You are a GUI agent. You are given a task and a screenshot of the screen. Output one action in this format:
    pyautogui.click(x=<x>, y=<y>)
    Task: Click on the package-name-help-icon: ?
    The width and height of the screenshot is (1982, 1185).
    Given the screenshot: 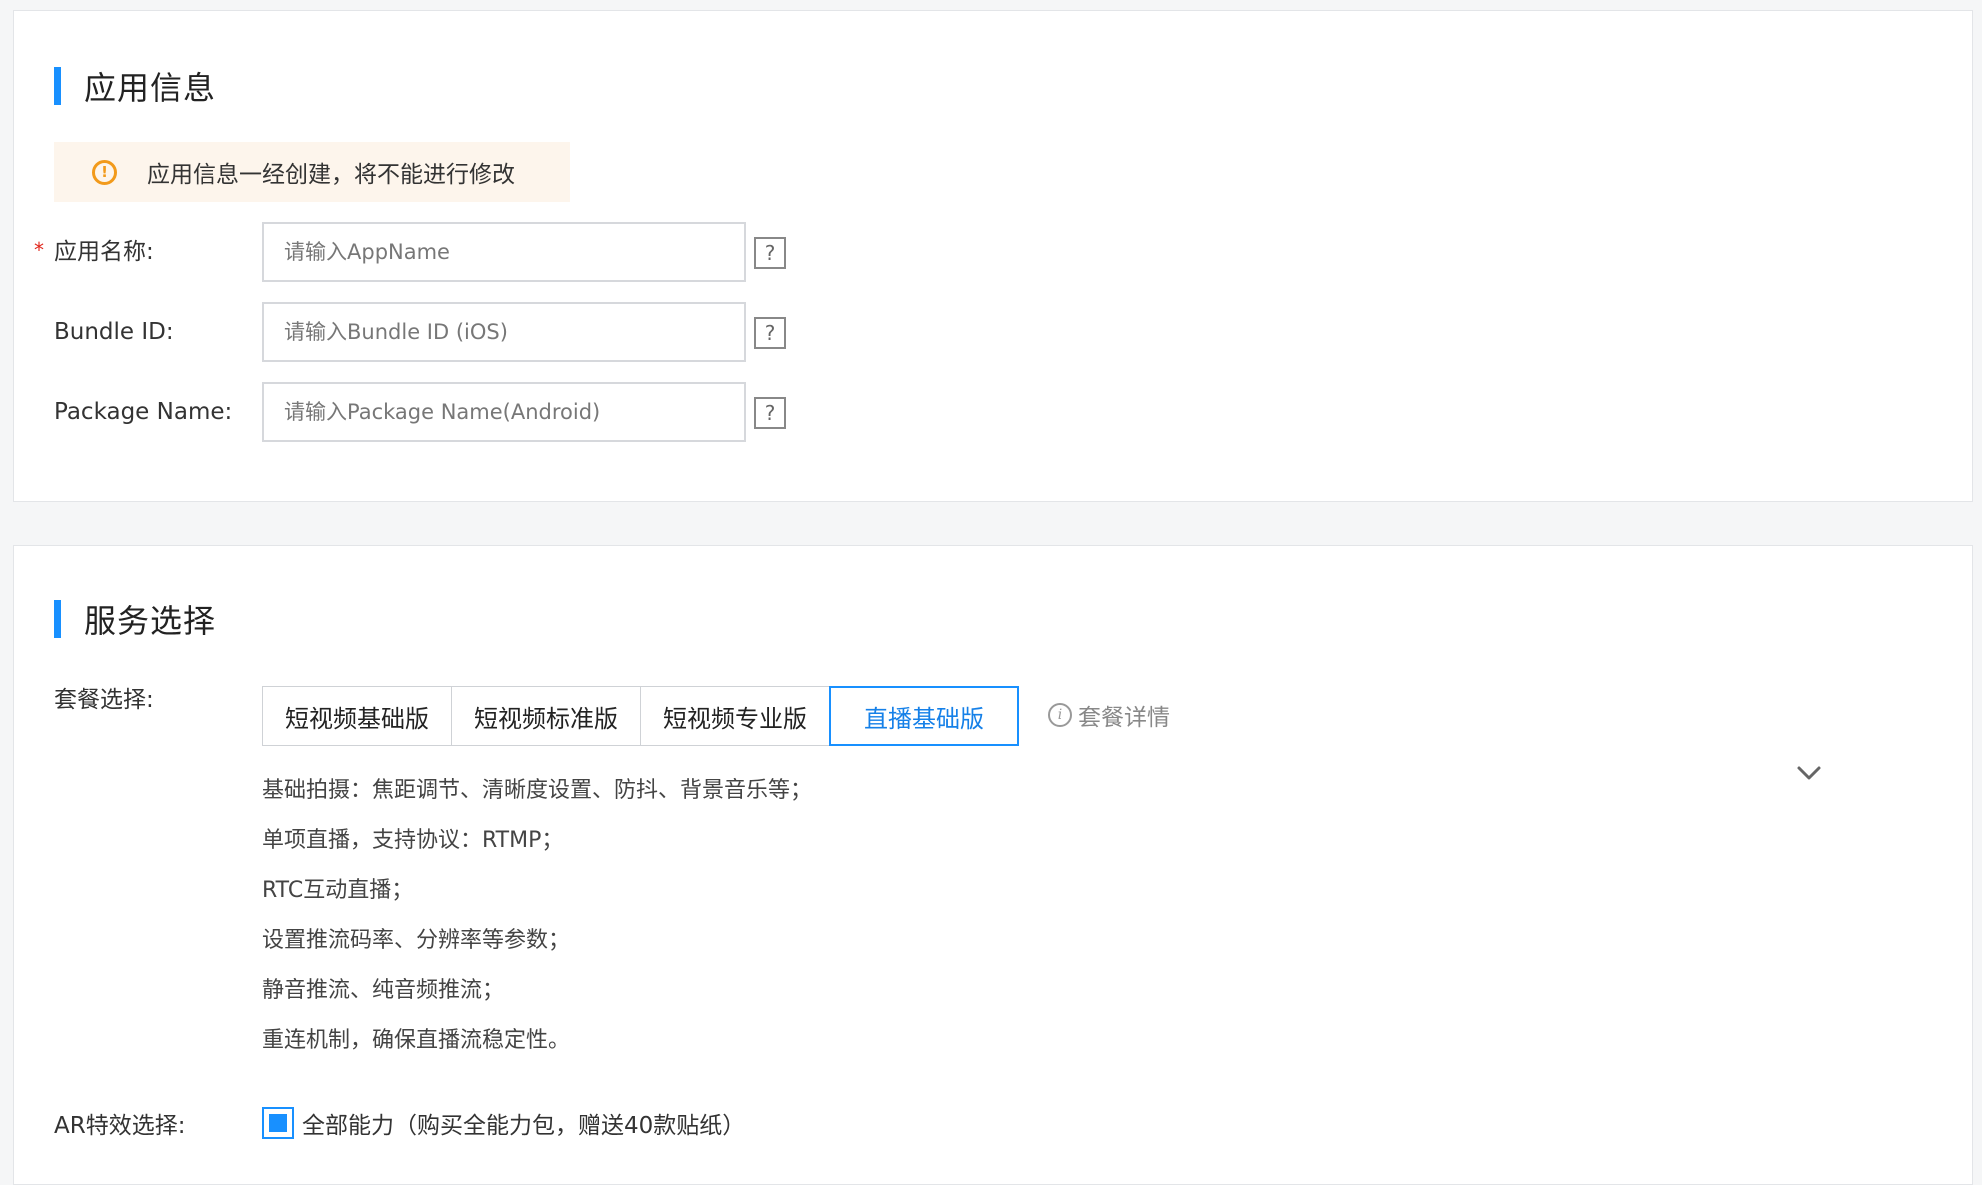 What is the action you would take?
    pyautogui.click(x=770, y=413)
    